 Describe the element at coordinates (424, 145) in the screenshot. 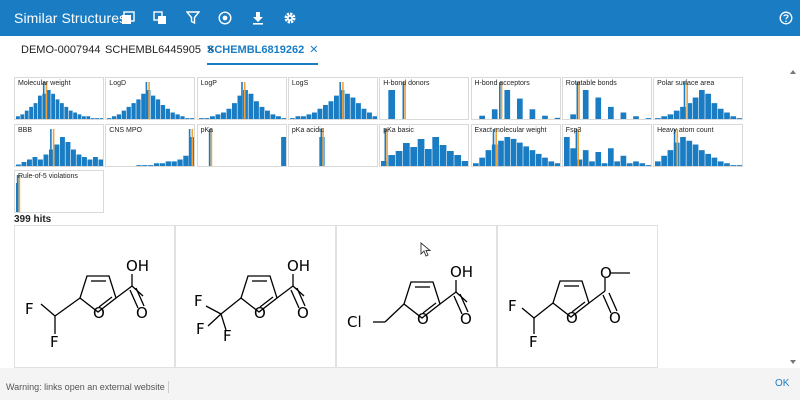

I see `histogram-tile: pKa basic` at that location.